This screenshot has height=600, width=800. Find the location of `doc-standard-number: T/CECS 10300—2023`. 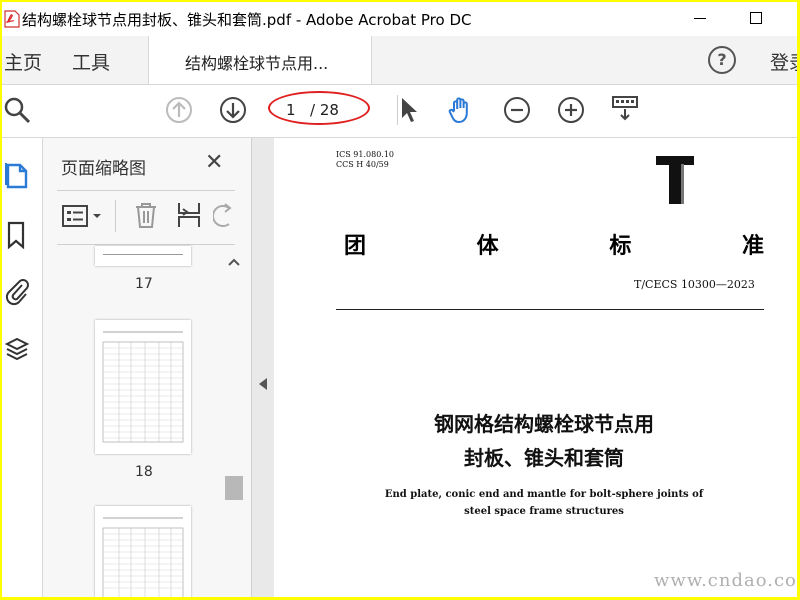

doc-standard-number: T/CECS 10300—2023 is located at coordinates (694, 284).